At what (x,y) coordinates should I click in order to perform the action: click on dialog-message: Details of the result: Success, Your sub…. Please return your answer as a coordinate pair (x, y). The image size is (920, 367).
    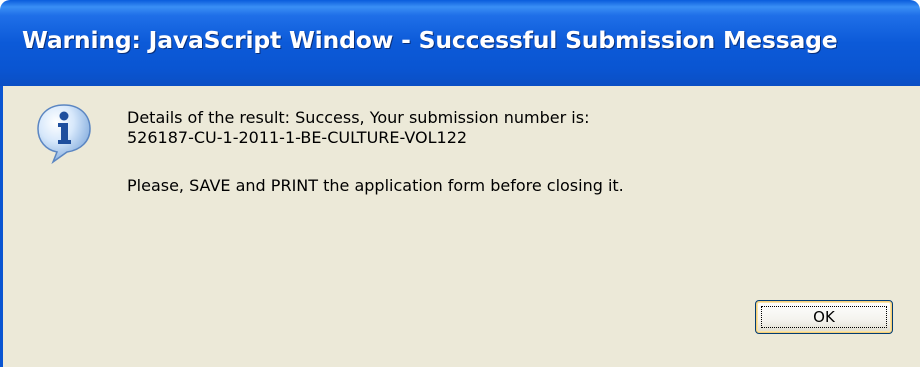
    Looking at the image, I should click on (375, 152).